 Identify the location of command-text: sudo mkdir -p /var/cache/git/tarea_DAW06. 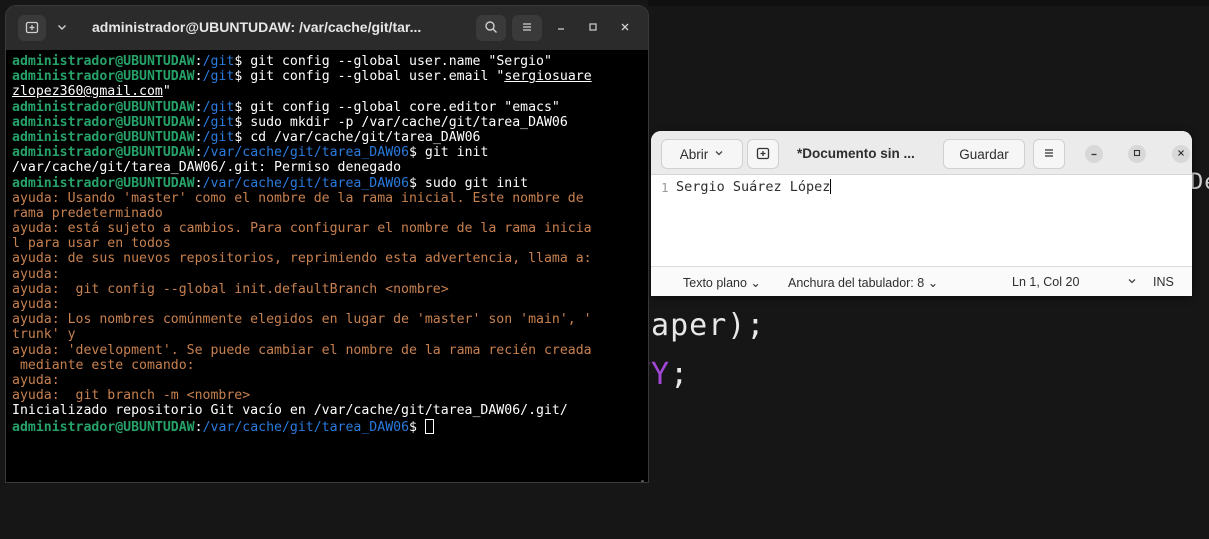
(409, 122).